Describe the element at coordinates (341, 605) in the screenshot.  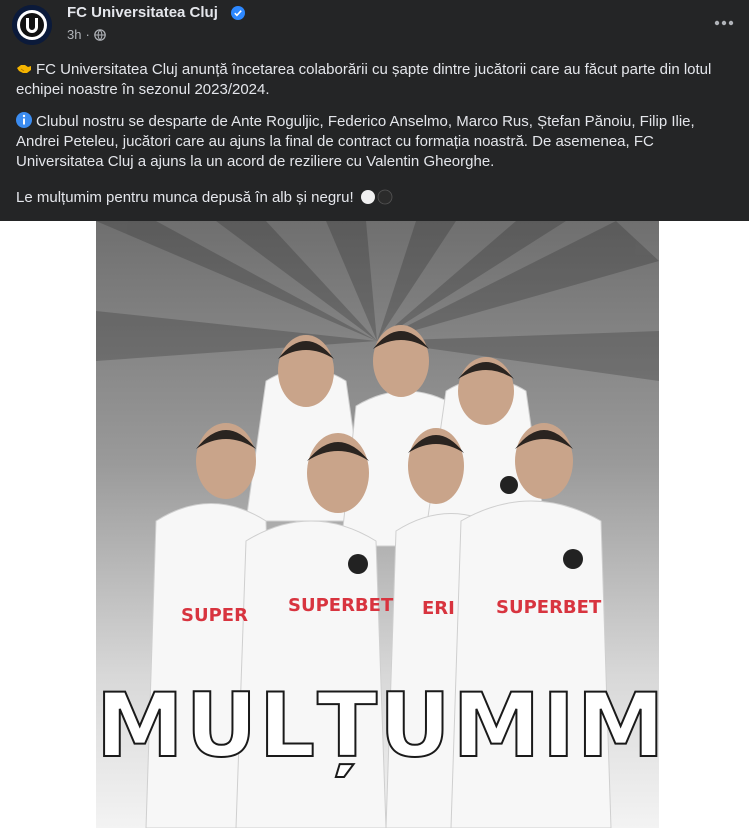
I see `sponsor-text-2: SUPERBET` at that location.